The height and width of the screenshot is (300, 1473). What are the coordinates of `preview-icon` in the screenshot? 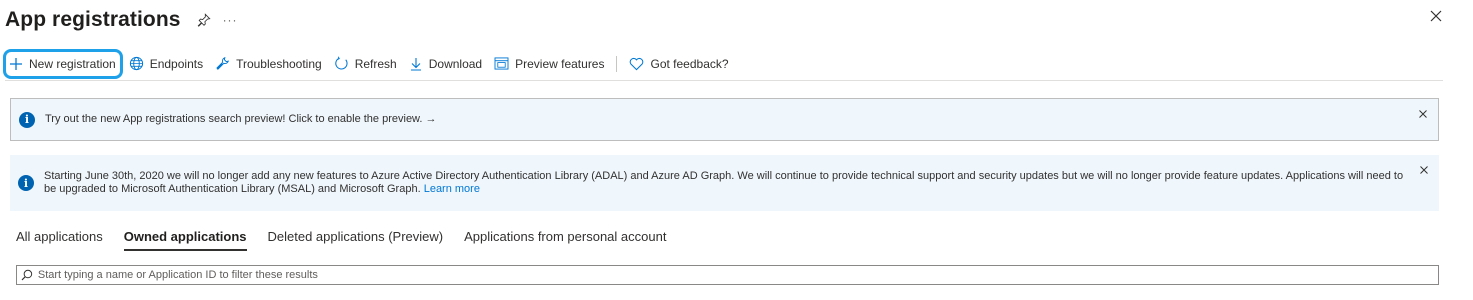 It's located at (501, 63).